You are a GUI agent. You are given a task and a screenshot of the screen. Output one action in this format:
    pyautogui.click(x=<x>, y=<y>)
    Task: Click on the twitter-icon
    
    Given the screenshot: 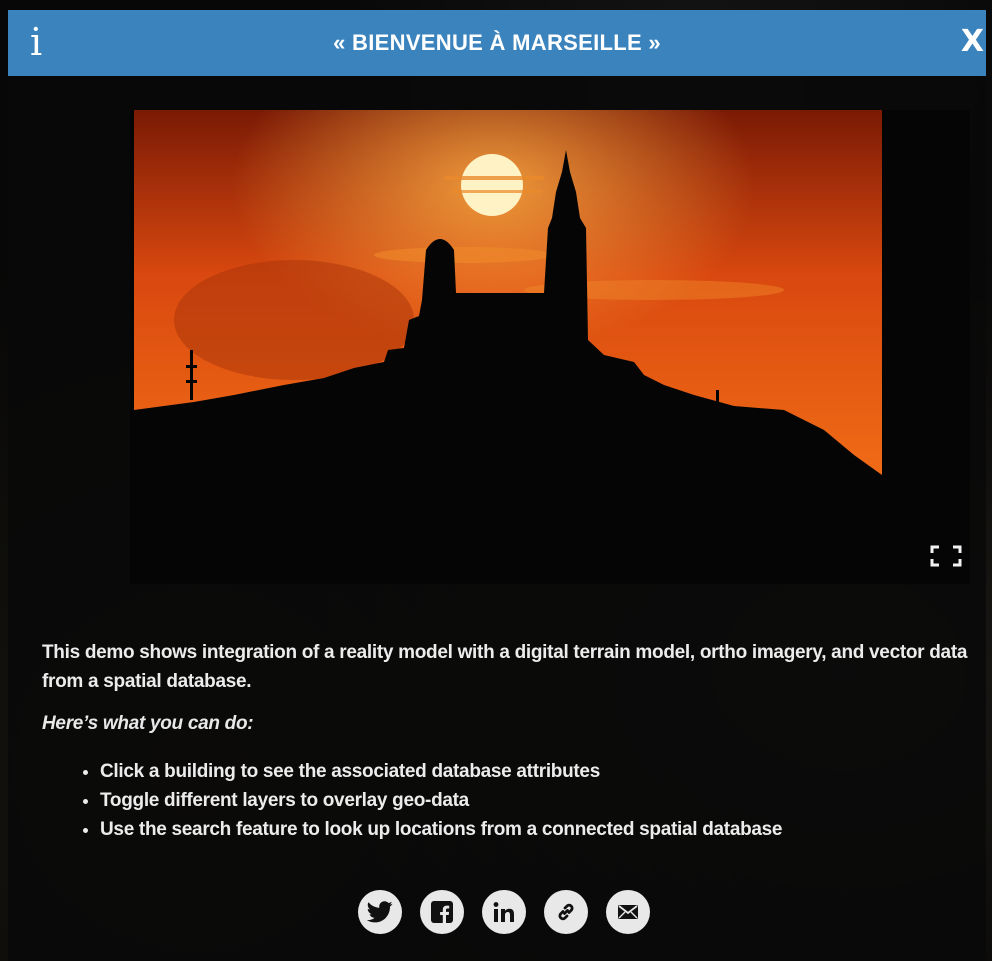 What is the action you would take?
    pyautogui.click(x=380, y=912)
    